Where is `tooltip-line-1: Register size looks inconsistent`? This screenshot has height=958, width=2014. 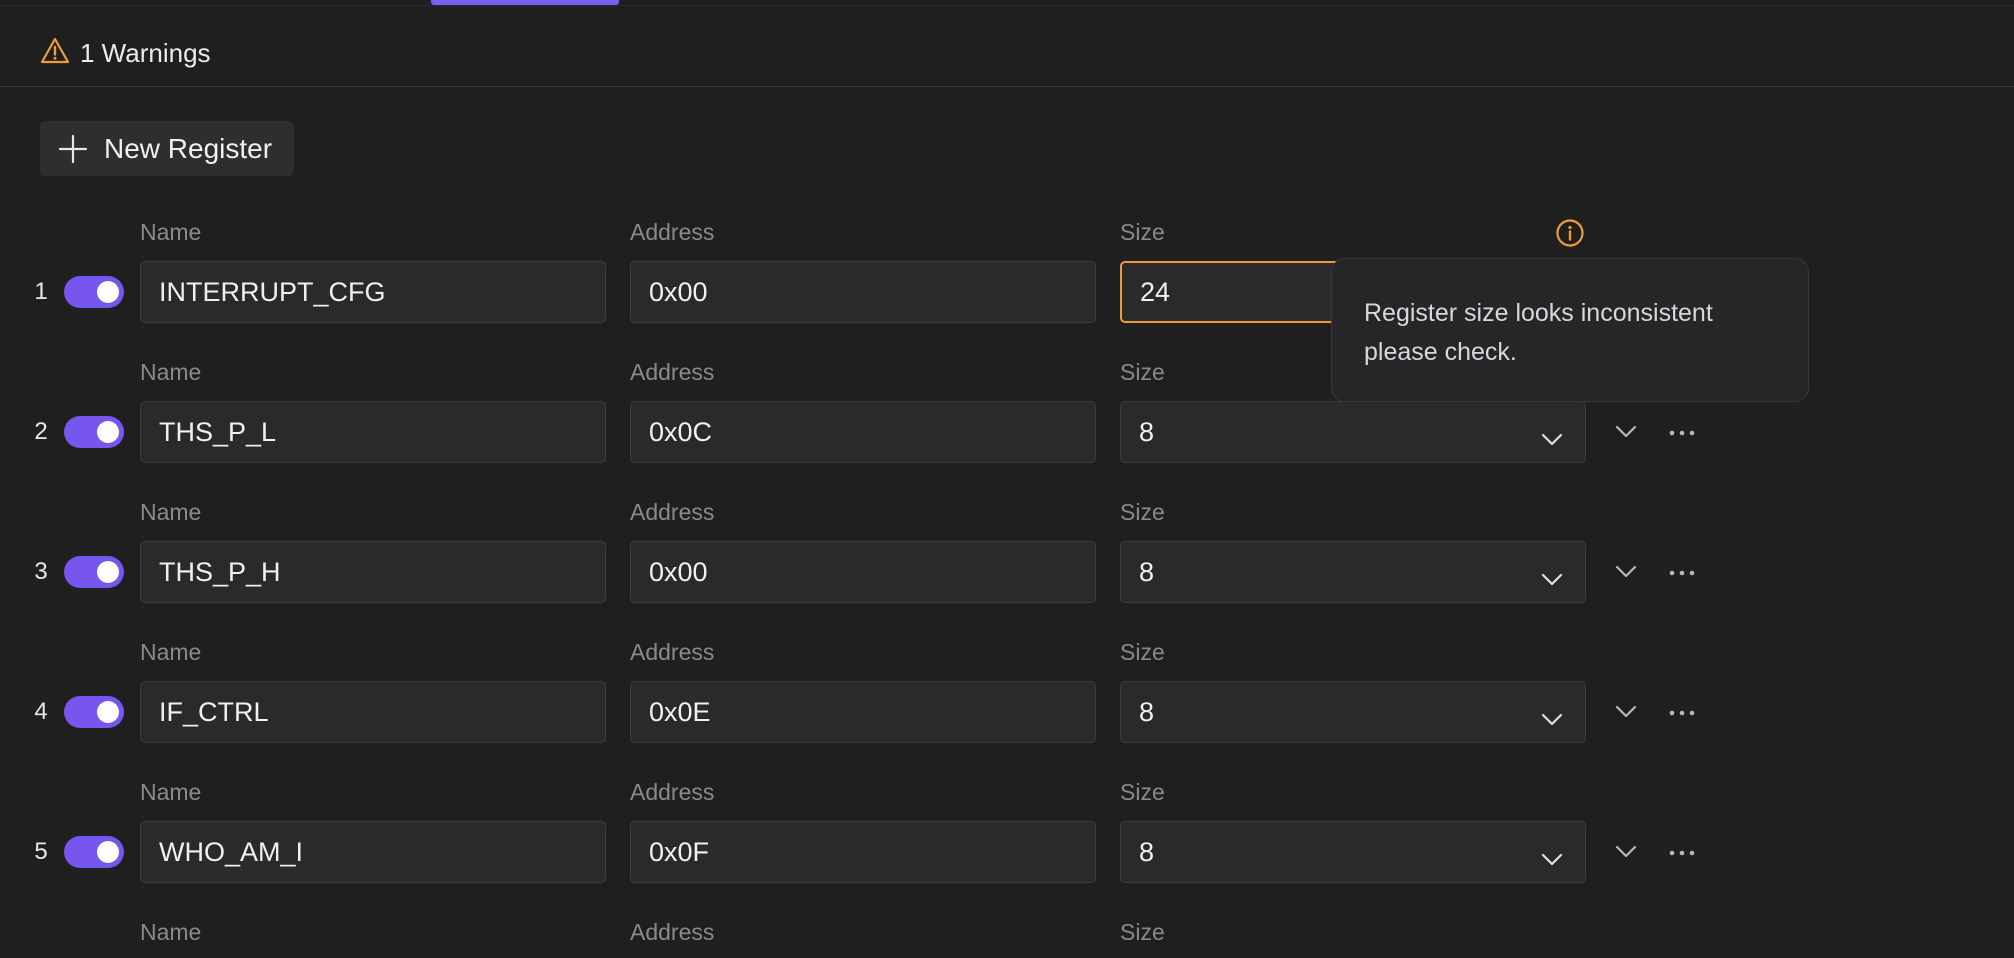
tooltip-line-1: Register size looks inconsistent is located at coordinates (1538, 313).